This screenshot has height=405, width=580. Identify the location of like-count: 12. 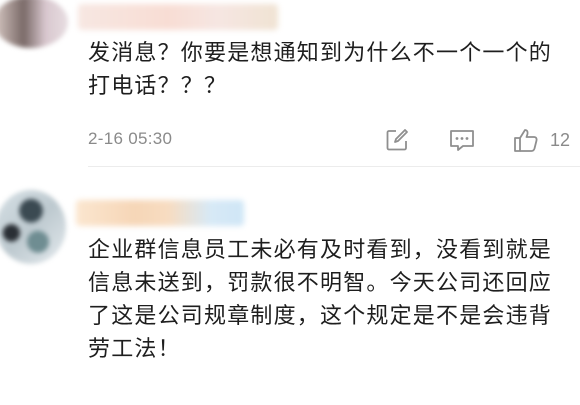
(560, 139).